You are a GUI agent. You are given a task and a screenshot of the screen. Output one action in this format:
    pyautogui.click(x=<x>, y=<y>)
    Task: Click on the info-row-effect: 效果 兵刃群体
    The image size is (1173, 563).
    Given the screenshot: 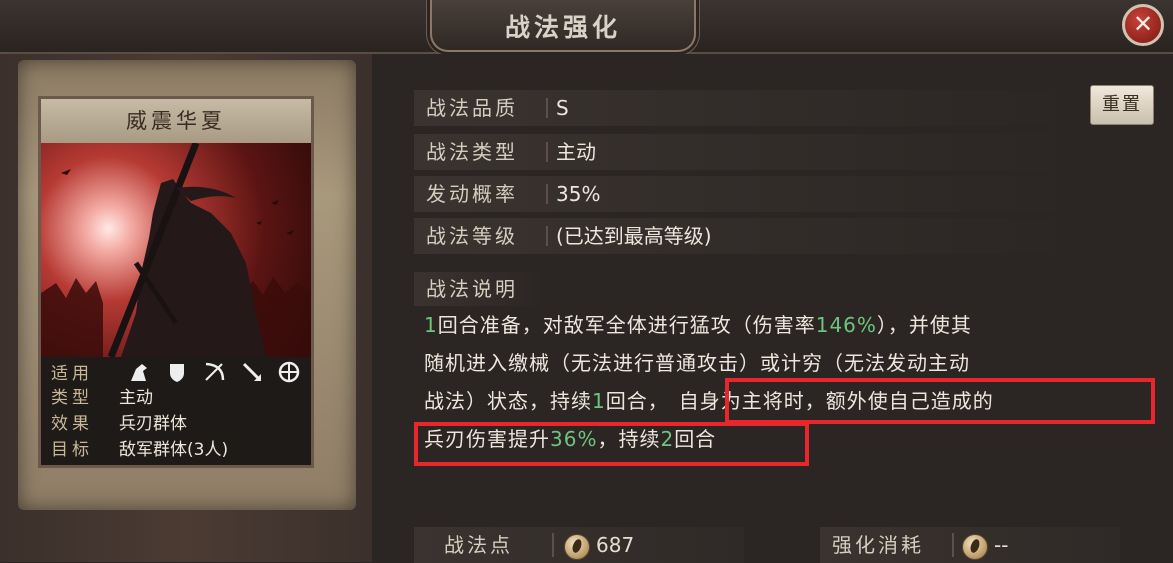 What is the action you would take?
    pyautogui.click(x=119, y=424)
    